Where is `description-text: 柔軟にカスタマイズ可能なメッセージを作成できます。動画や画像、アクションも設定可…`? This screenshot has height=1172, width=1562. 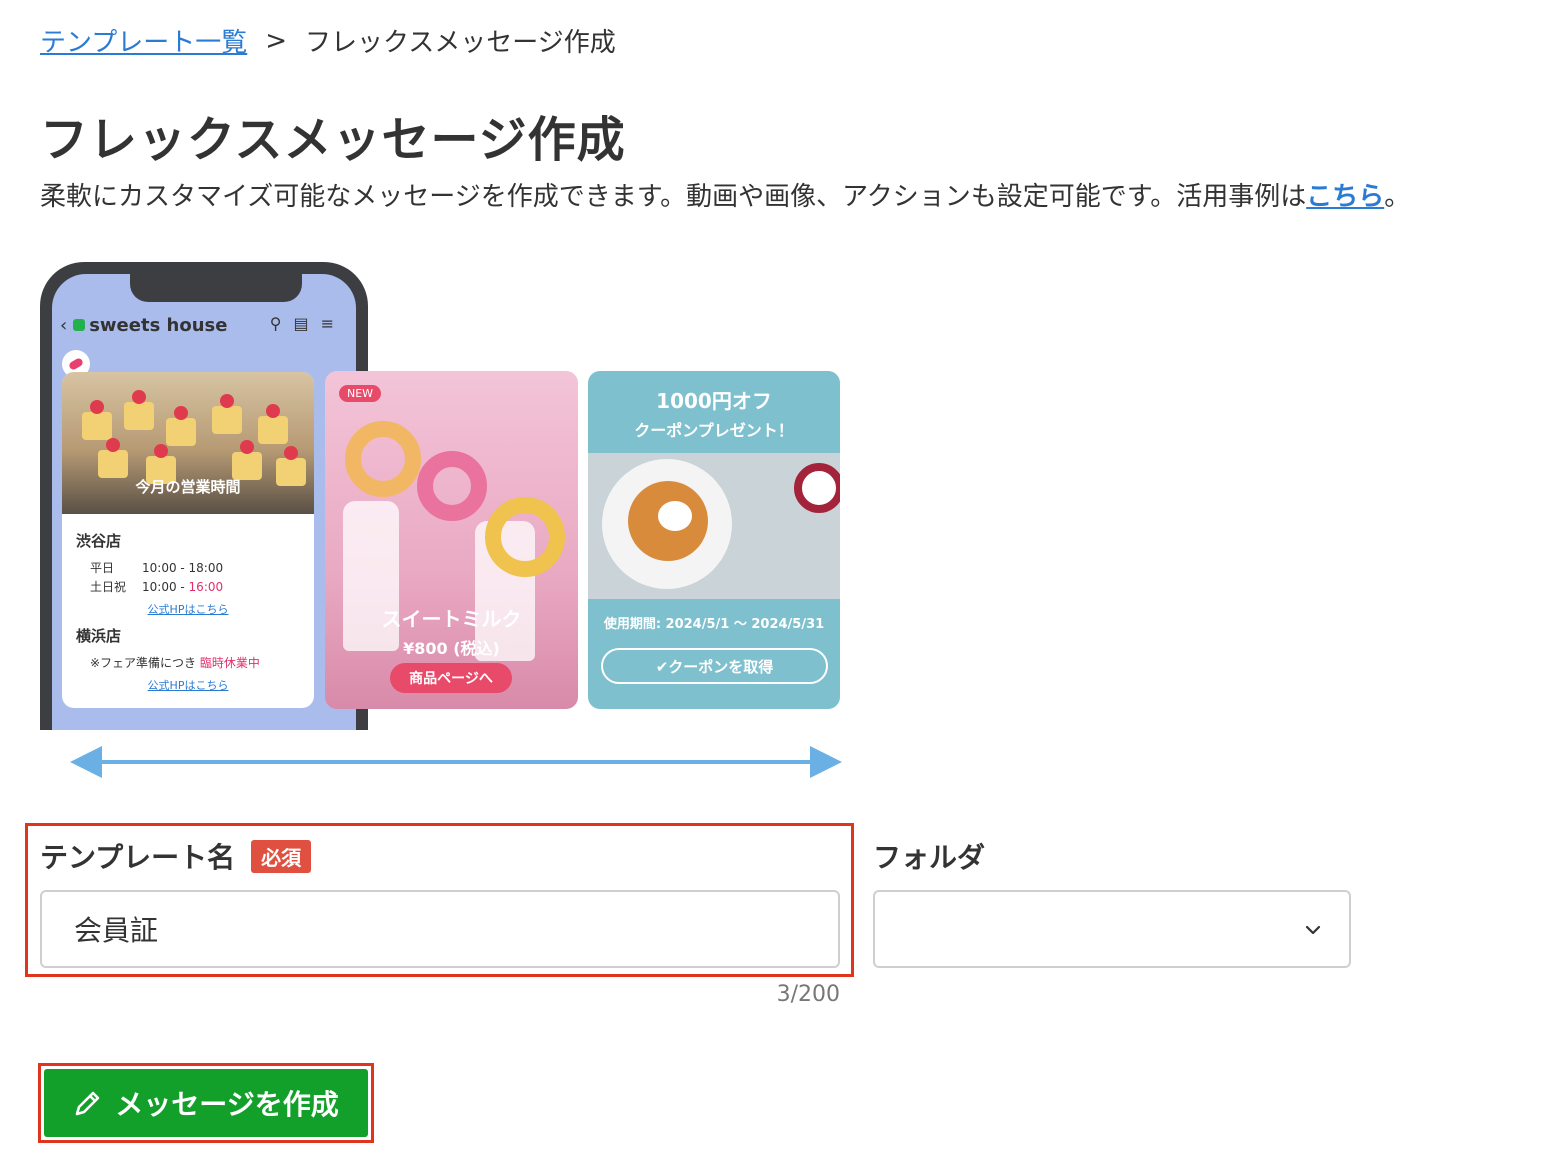
description-text: 柔軟にカスタマイズ可能なメッセージを作成できます。動画や画像、アクションも設定可… is located at coordinates (673, 197).